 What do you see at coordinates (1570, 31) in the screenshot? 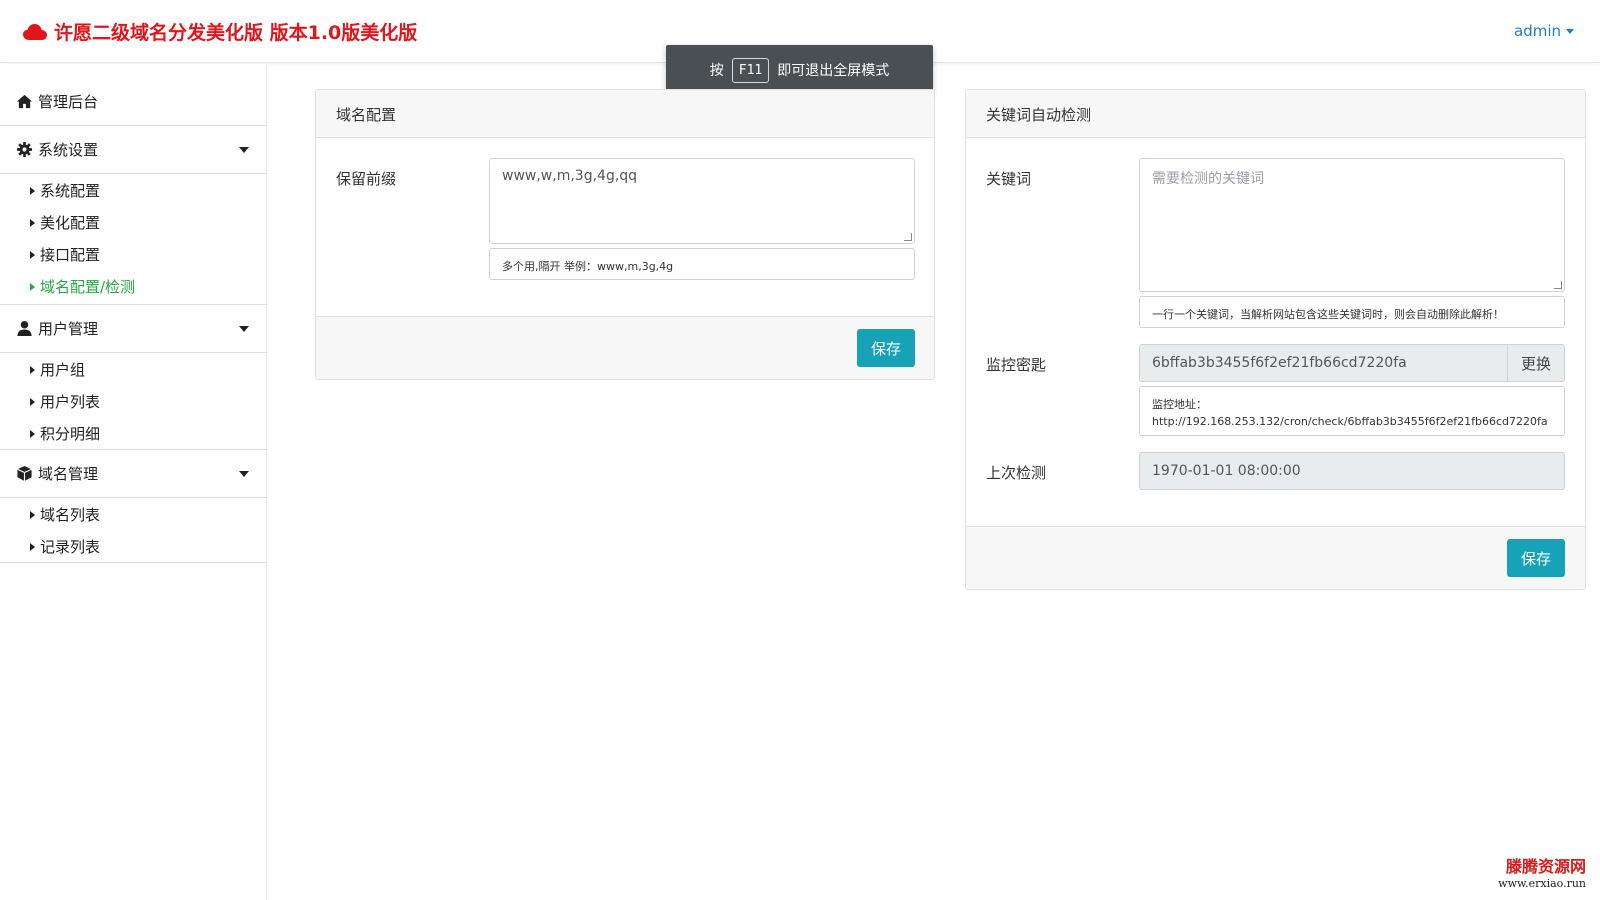
I see `chevron-down-icon` at bounding box center [1570, 31].